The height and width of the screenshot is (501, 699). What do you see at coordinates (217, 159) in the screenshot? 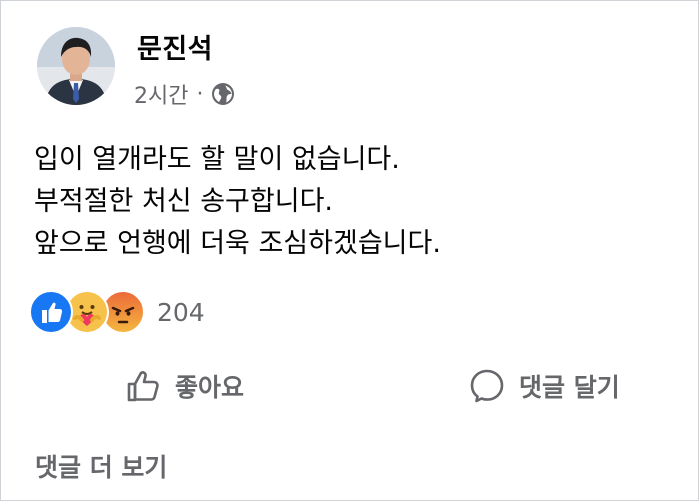
I see `post-line: 입이 열개라도 할 말이 없습니다.` at bounding box center [217, 159].